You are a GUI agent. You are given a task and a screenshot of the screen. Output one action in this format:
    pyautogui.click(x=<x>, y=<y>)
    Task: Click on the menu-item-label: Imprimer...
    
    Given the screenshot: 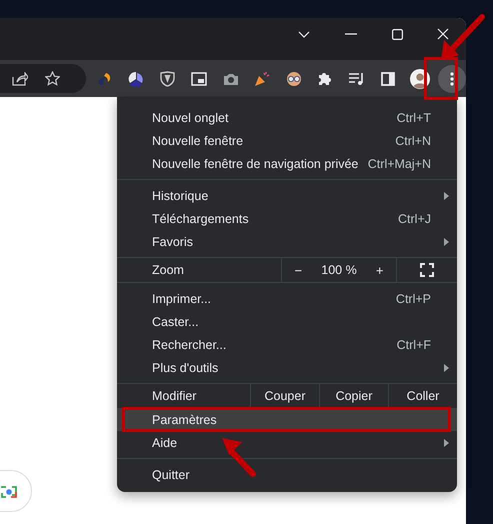 What is the action you would take?
    pyautogui.click(x=182, y=299)
    